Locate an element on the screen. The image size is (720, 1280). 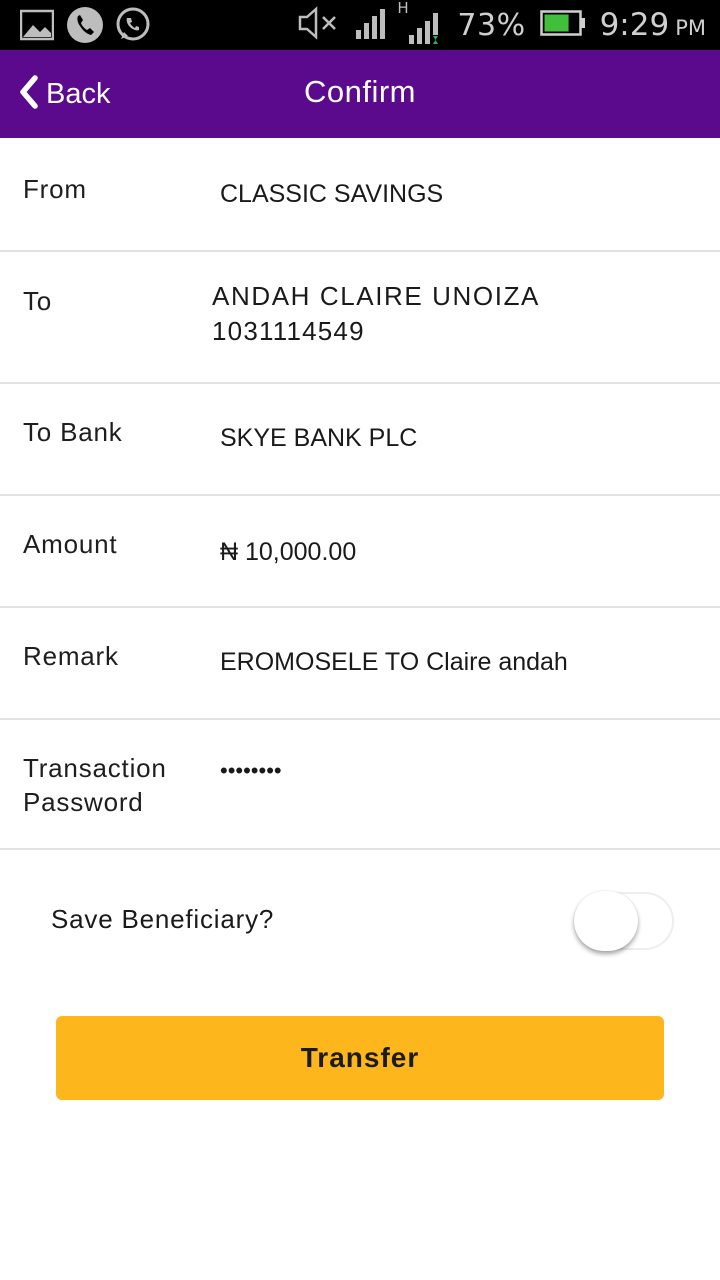
notification-icons is located at coordinates (85, 25).